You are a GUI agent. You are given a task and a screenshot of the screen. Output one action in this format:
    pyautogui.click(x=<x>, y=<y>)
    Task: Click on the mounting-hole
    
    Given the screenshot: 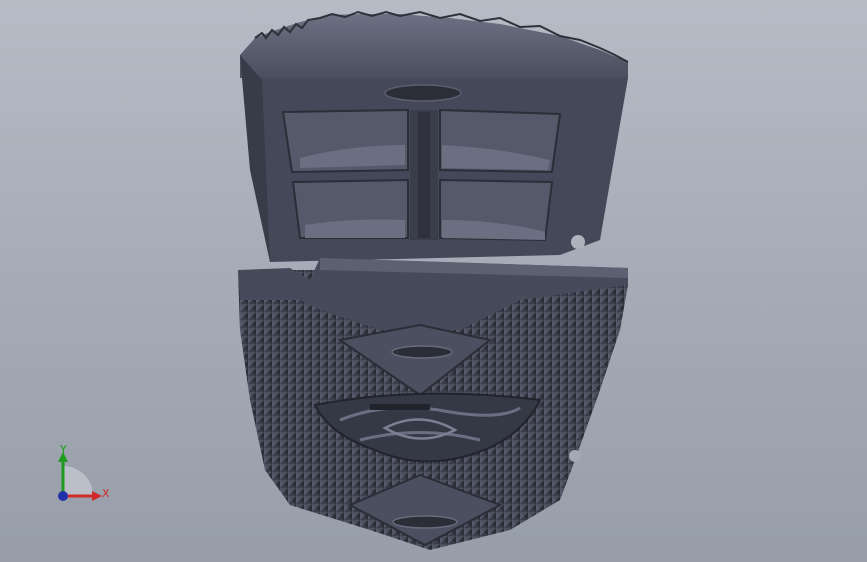 What is the action you would take?
    pyautogui.click(x=423, y=93)
    